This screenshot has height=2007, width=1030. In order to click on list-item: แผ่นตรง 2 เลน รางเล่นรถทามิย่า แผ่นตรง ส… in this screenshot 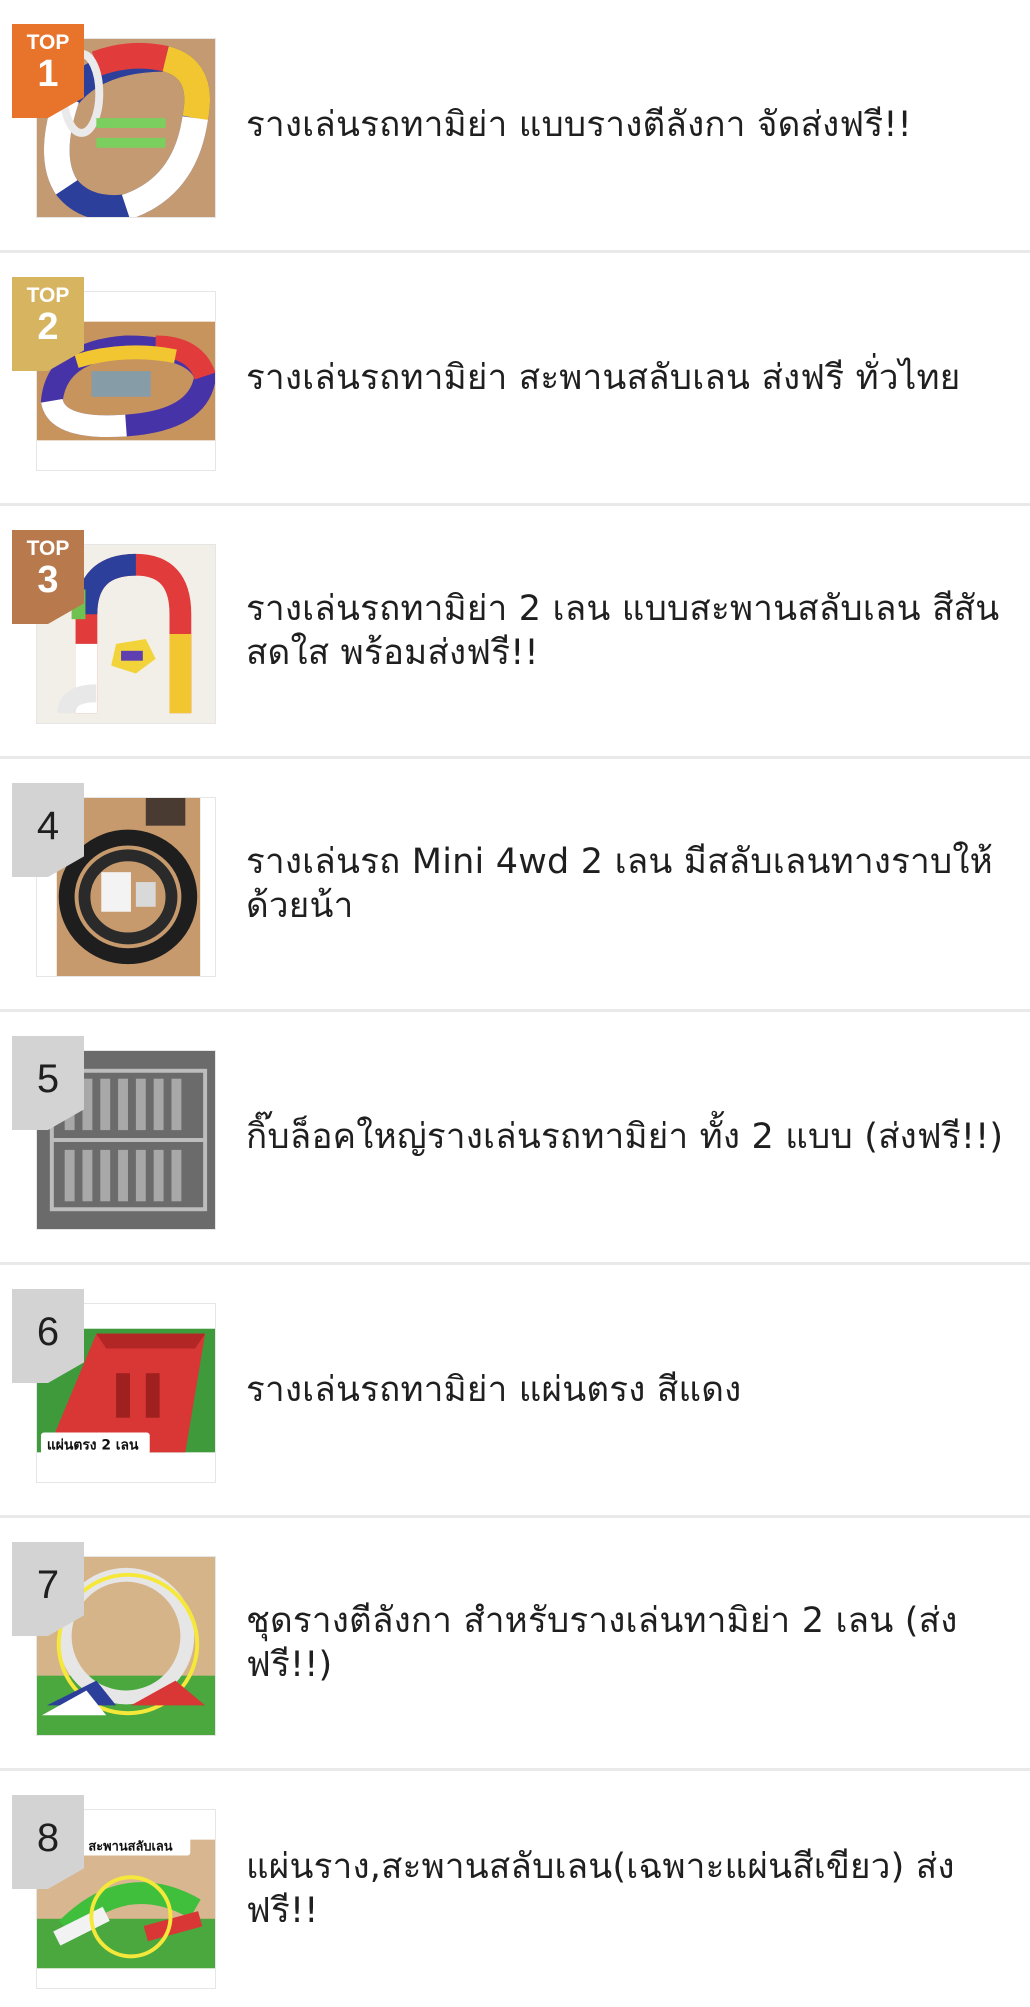, I will do `click(515, 1391)`.